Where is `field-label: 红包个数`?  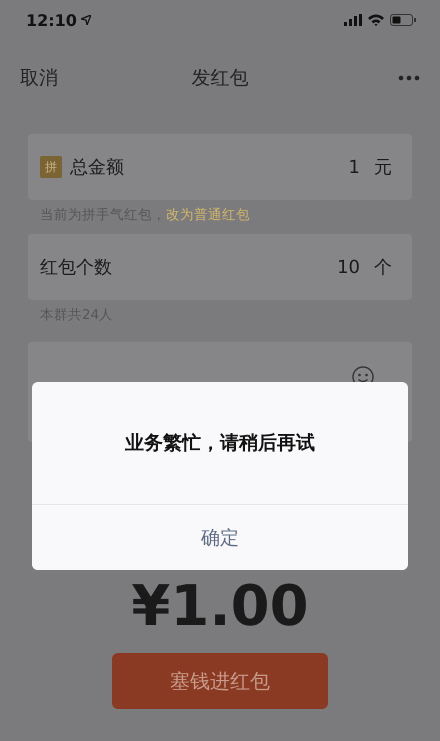 field-label: 红包个数 is located at coordinates (76, 267).